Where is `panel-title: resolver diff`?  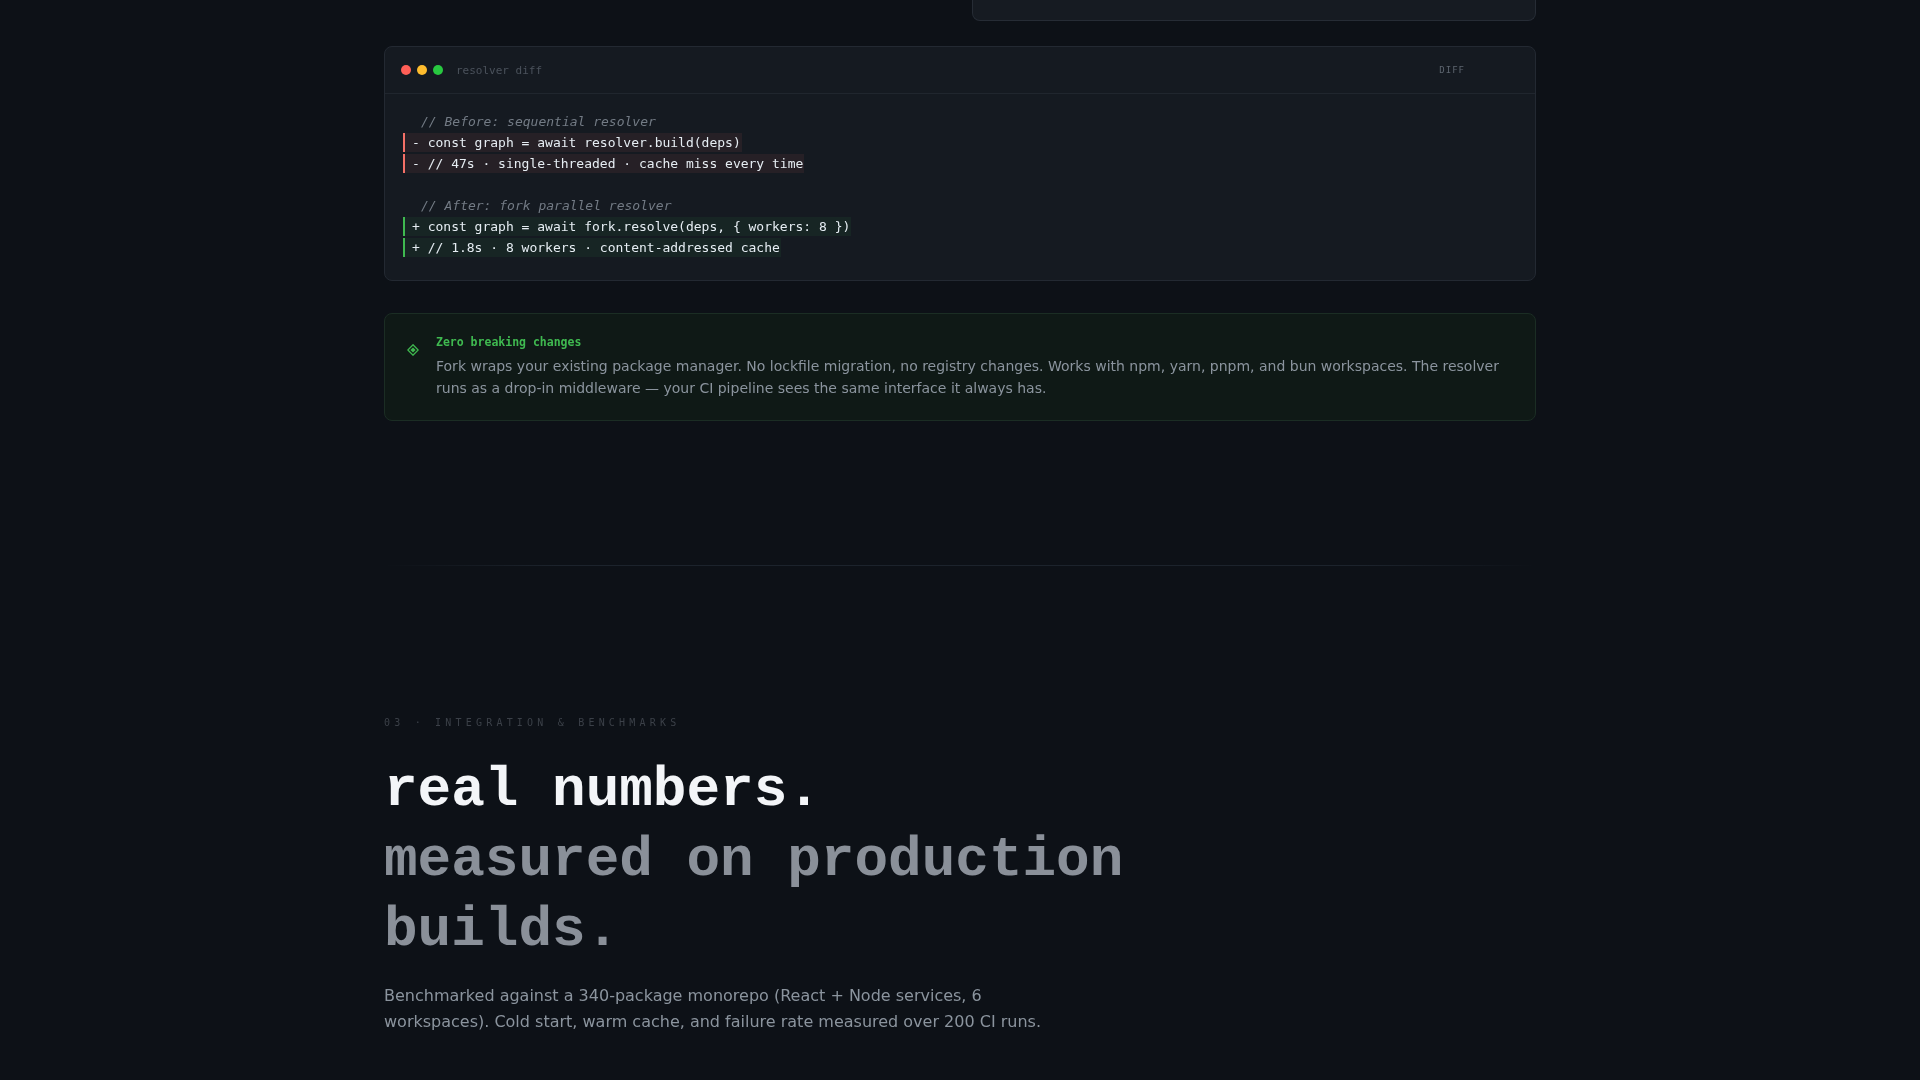
panel-title: resolver diff is located at coordinates (499, 70).